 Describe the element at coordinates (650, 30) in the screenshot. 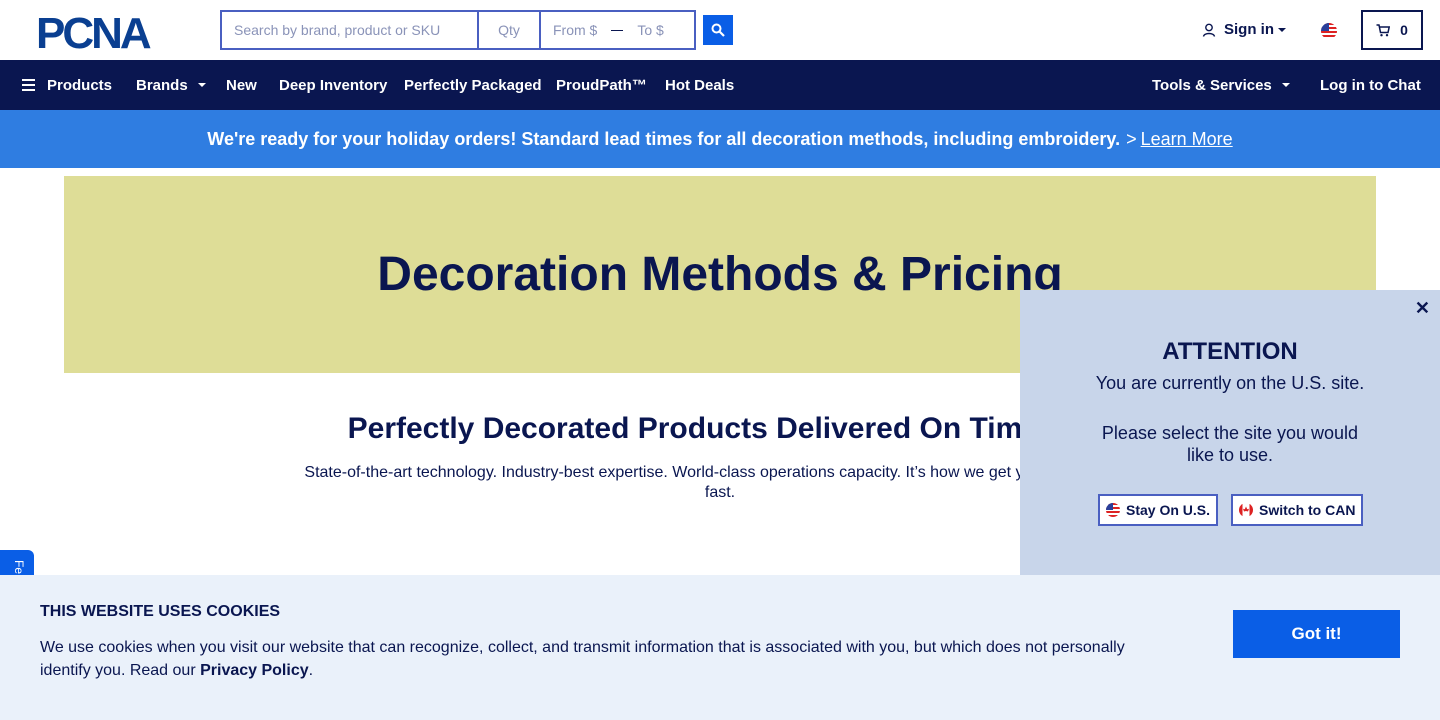

I see `price-to-input: To $` at that location.